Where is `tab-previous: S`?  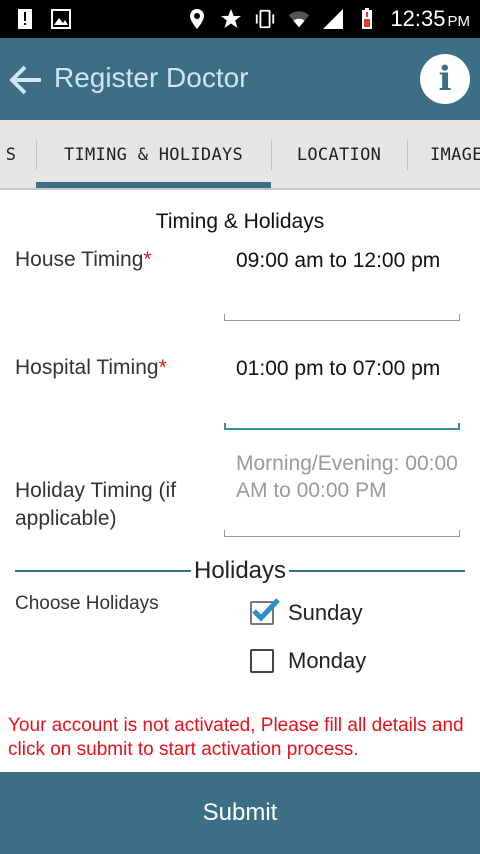
tab-previous: S is located at coordinates (18, 154).